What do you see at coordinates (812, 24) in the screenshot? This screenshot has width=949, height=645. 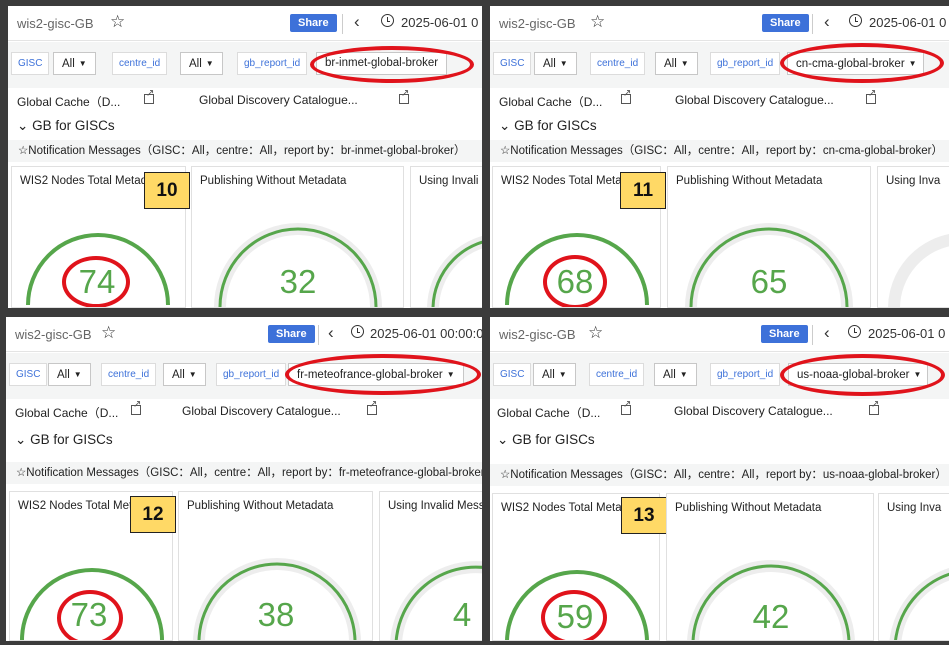 I see `divider` at bounding box center [812, 24].